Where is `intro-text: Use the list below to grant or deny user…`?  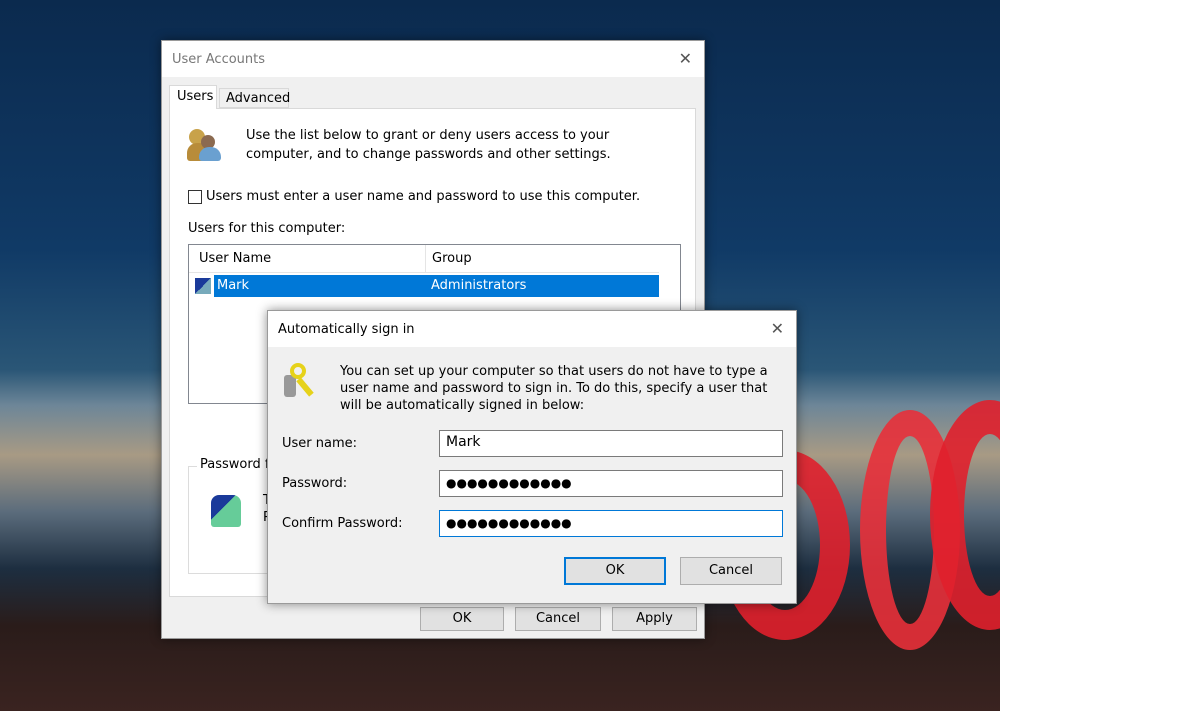 intro-text: Use the list below to grant or deny user… is located at coordinates (428, 145).